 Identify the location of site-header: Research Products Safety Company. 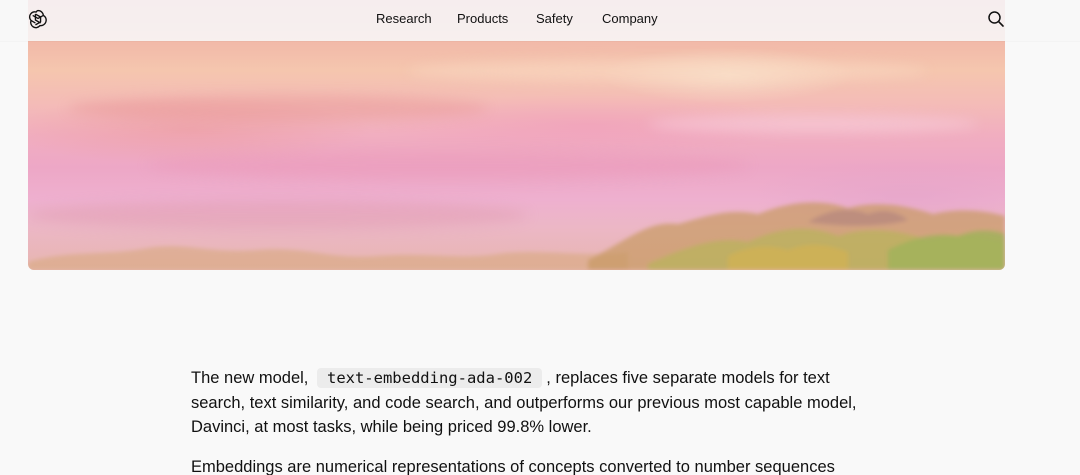
(540, 20).